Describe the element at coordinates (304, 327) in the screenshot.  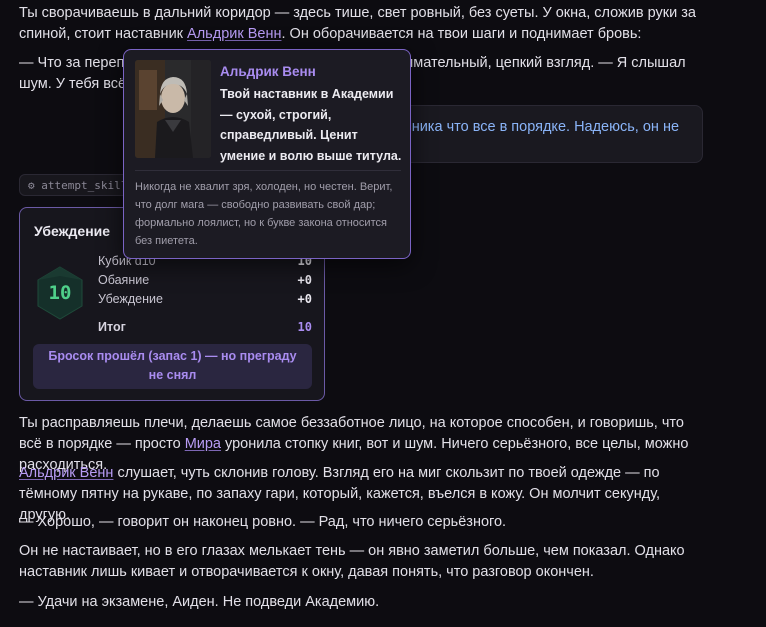
I see `total-value: 10` at that location.